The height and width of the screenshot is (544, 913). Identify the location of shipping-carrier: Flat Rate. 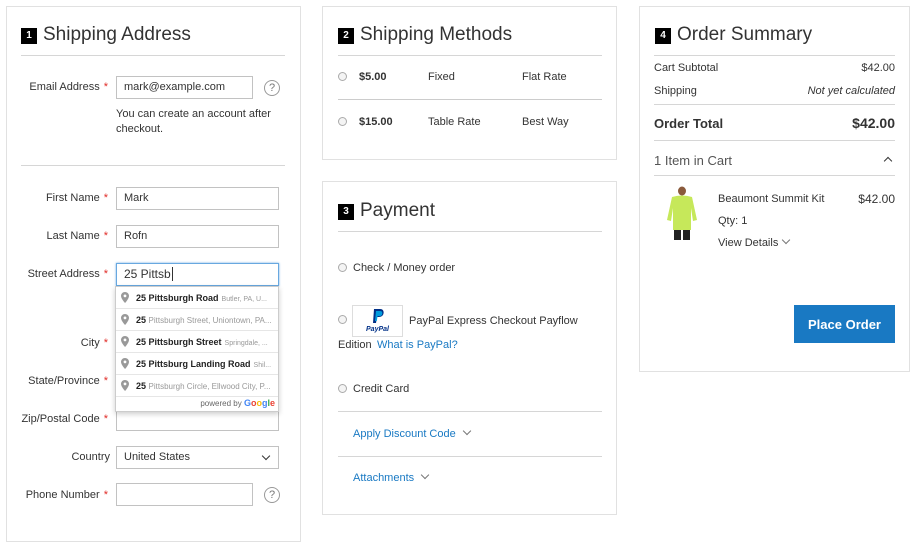
(544, 77).